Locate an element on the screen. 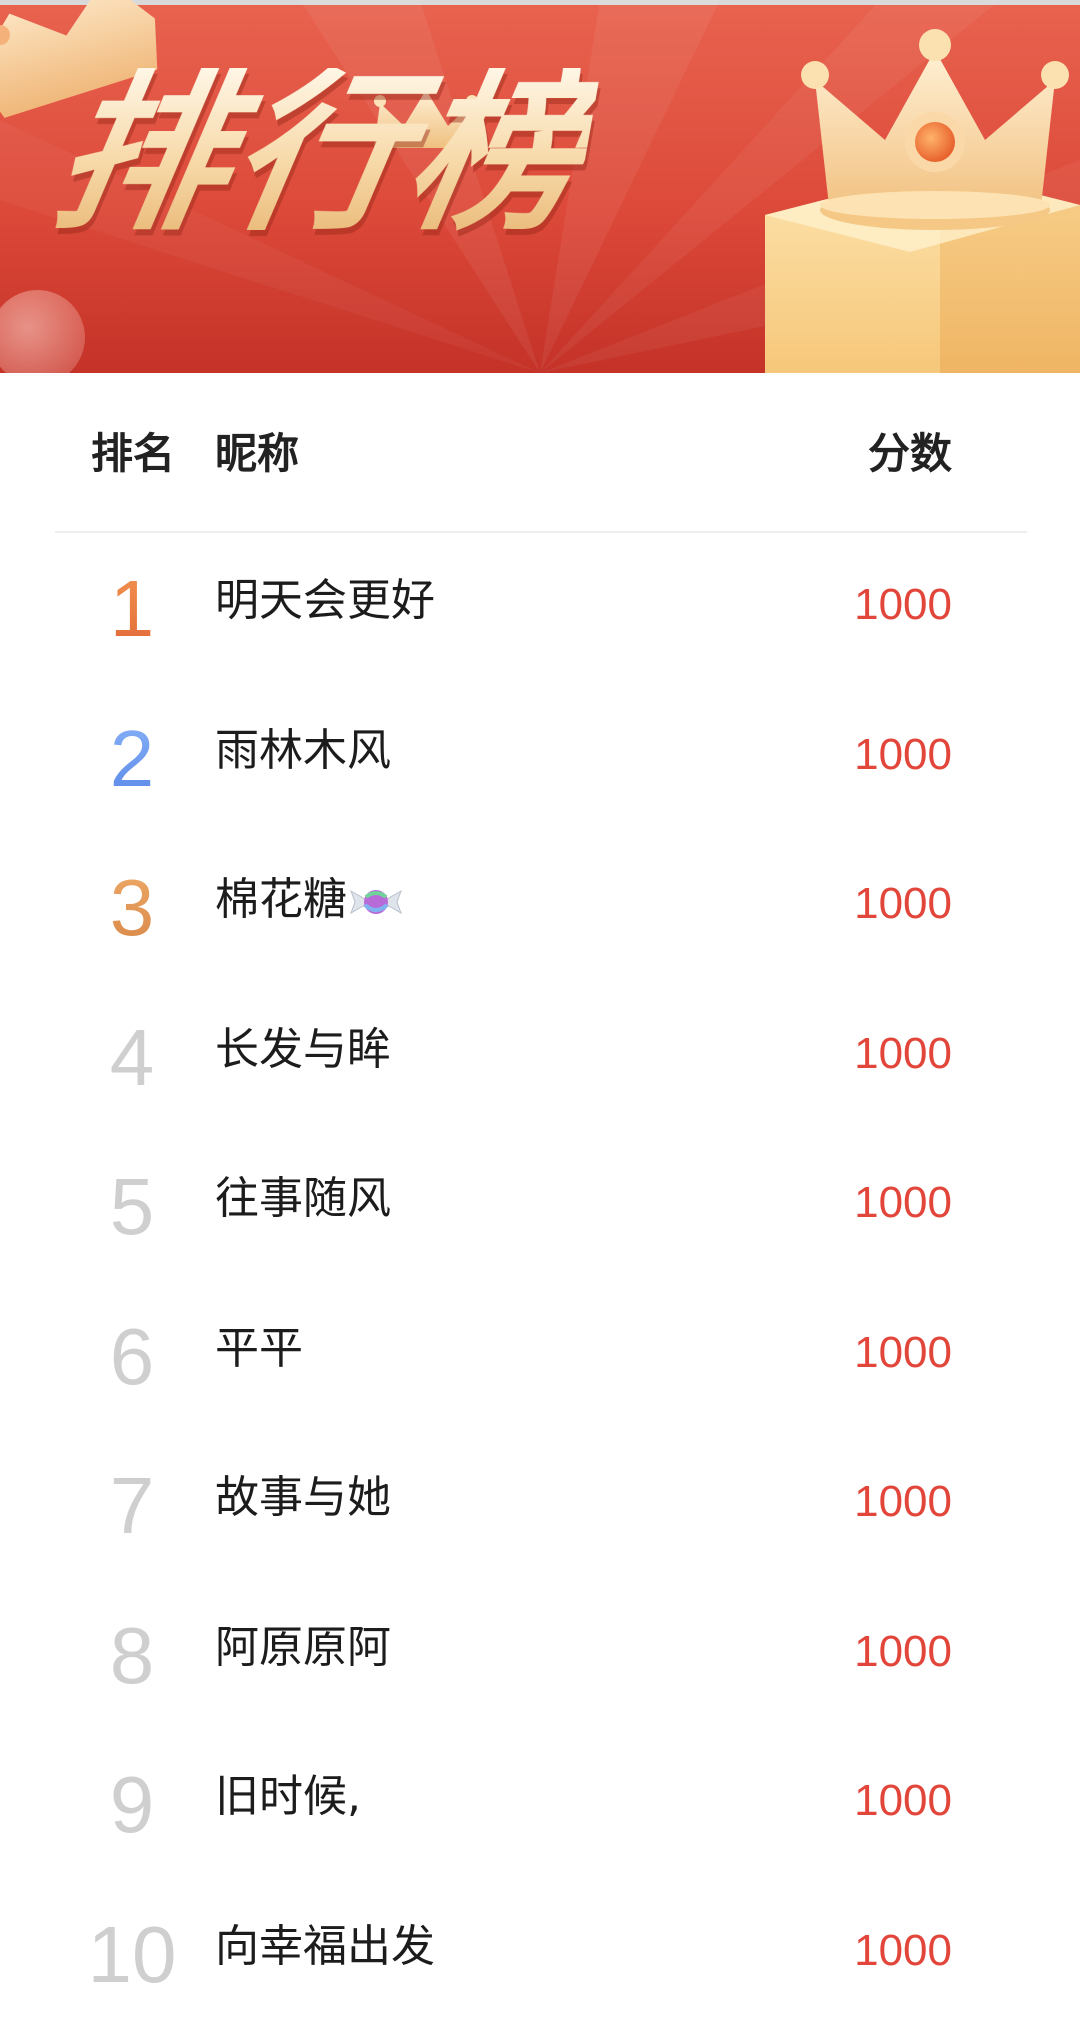 The height and width of the screenshot is (2028, 1080). table-row: 3 棉花糖 1000 is located at coordinates (540, 907).